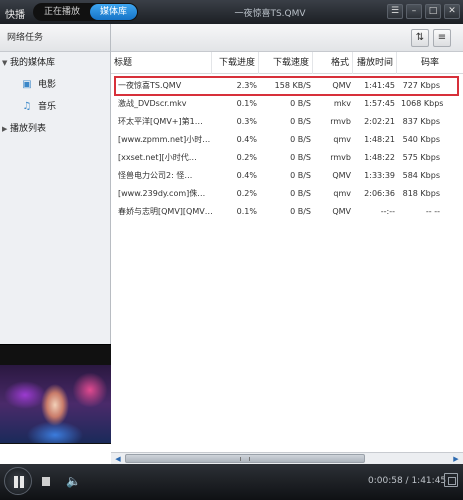 The height and width of the screenshot is (500, 463). I want to click on column-play-time: 播放时间, so click(375, 63).